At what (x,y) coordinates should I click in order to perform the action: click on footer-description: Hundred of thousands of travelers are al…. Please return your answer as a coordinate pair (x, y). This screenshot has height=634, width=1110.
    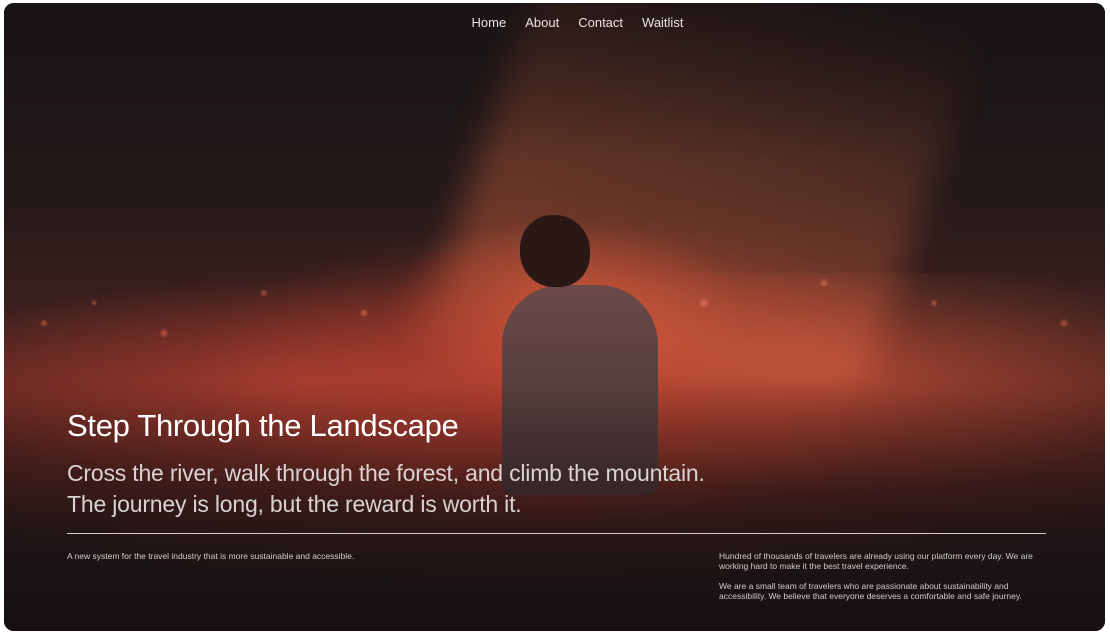
    Looking at the image, I should click on (884, 581).